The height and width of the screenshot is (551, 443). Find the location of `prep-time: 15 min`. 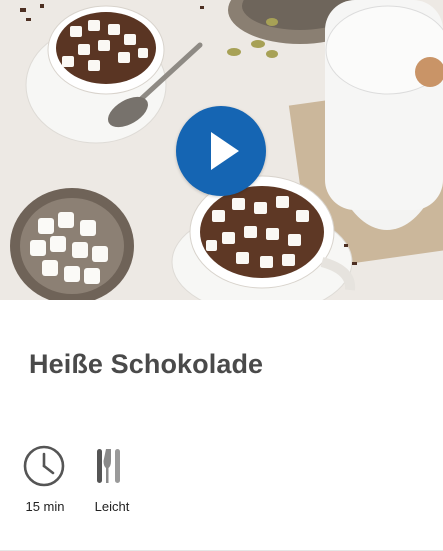

prep-time: 15 min is located at coordinates (45, 485).